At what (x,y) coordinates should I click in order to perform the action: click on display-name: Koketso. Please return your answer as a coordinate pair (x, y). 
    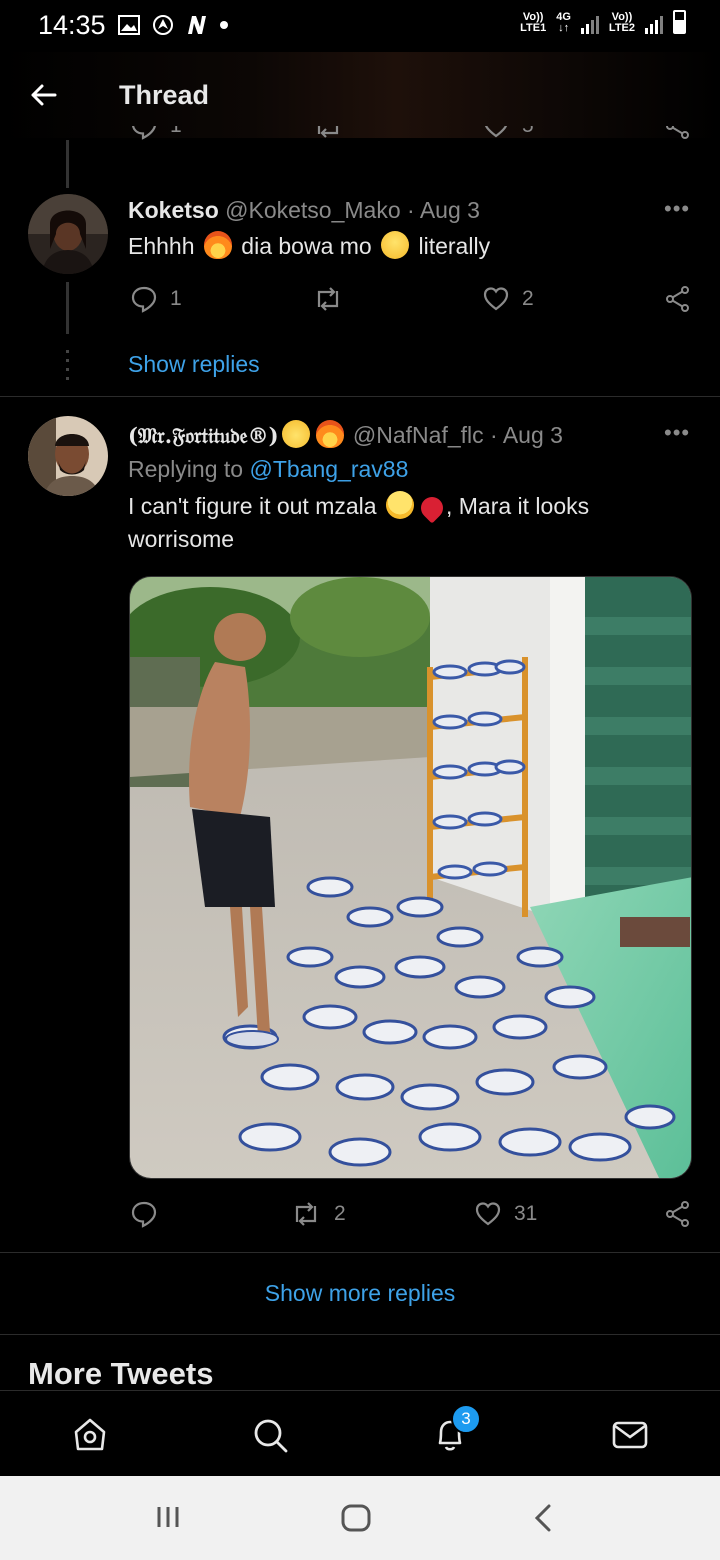
    Looking at the image, I should click on (173, 210).